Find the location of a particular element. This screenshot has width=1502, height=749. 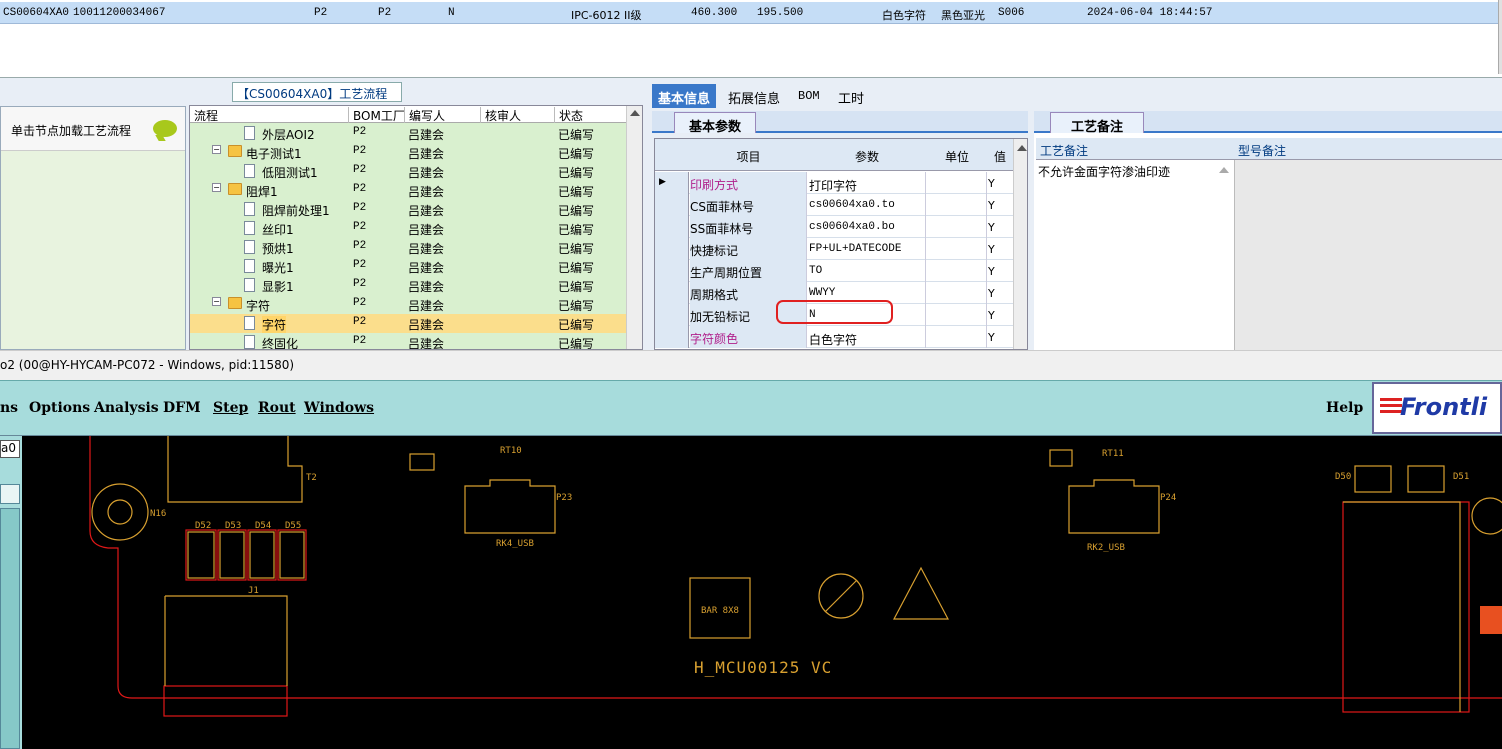

current-row-indicator-icon: ▶ is located at coordinates (672, 183).